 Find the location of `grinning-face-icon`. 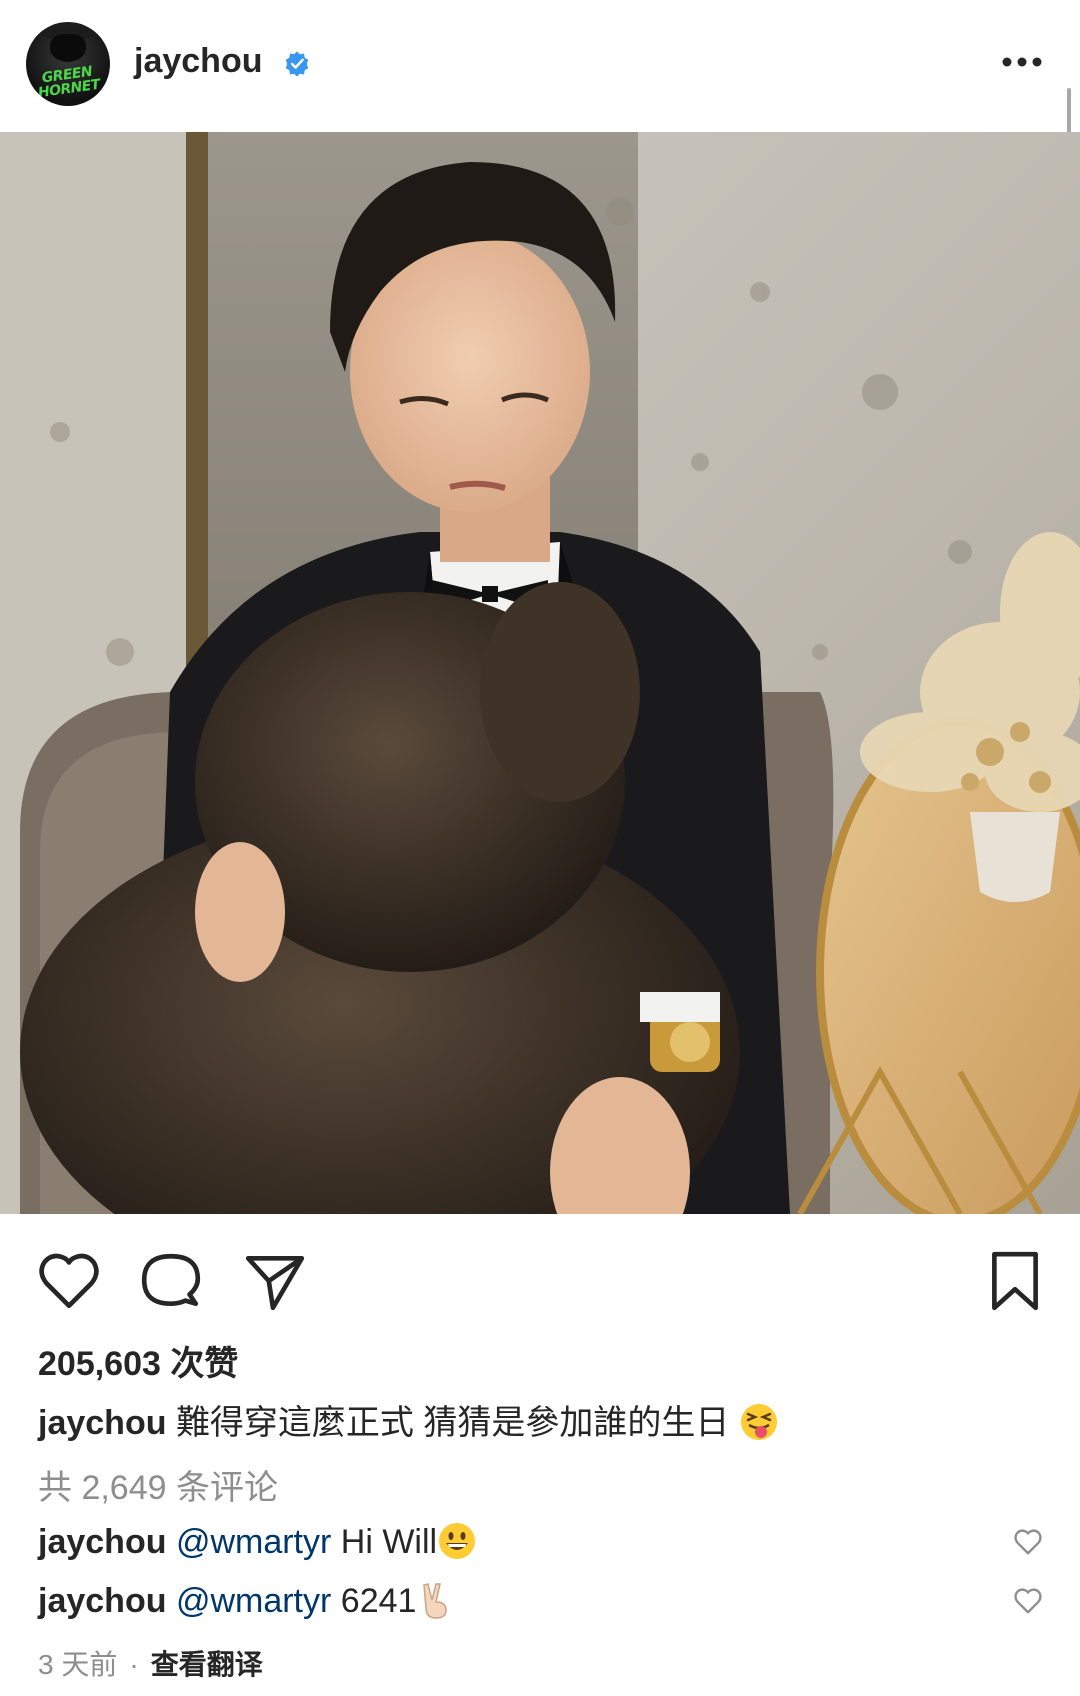

grinning-face-icon is located at coordinates (457, 1541).